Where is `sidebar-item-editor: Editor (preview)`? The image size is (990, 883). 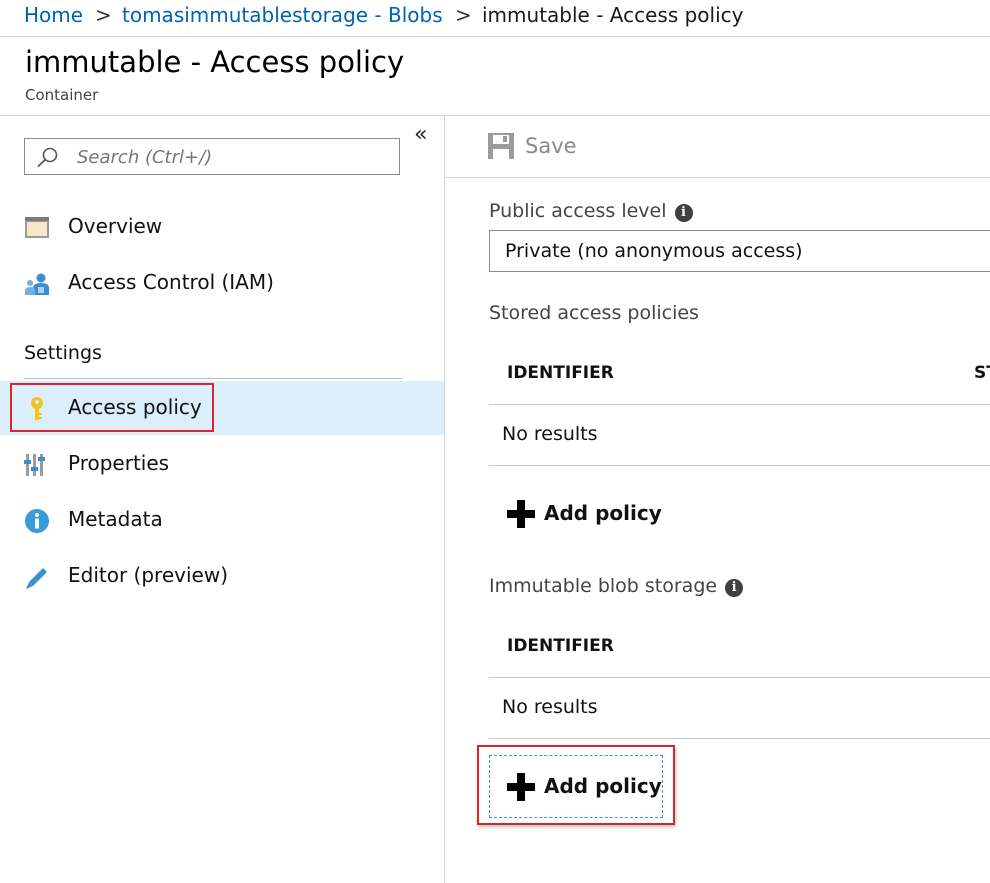 sidebar-item-editor: Editor (preview) is located at coordinates (222, 576).